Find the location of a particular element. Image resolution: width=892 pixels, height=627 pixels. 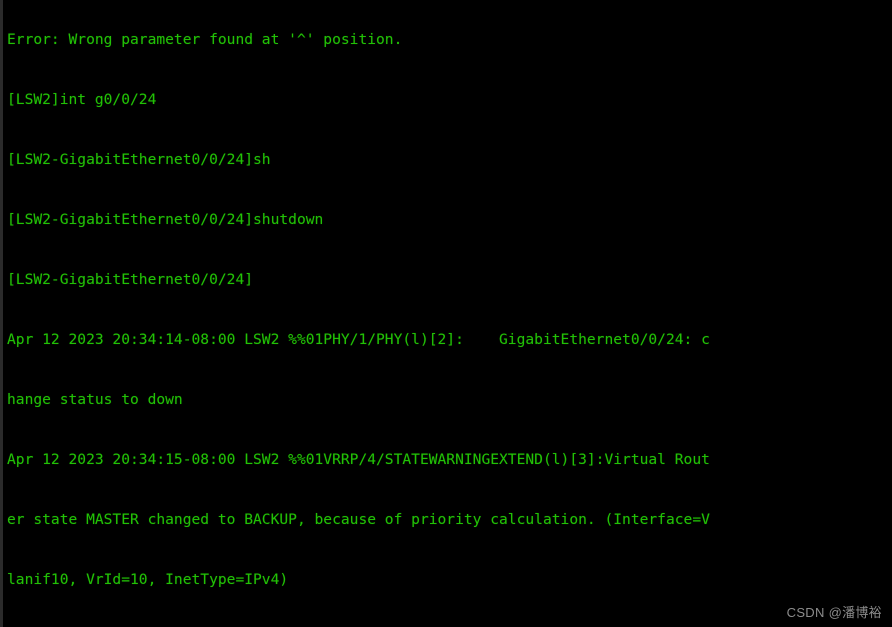

csdn-watermark: CSDN @潘博裕 is located at coordinates (834, 612).